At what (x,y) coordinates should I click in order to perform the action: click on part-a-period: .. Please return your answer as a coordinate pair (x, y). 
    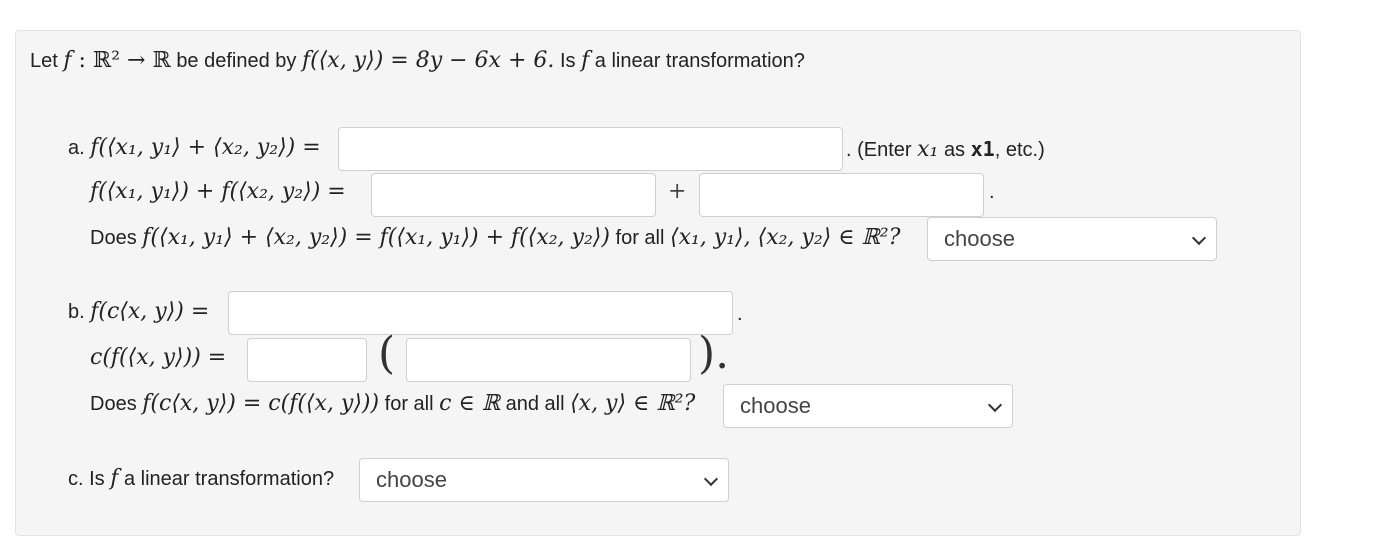
    Looking at the image, I should click on (992, 192).